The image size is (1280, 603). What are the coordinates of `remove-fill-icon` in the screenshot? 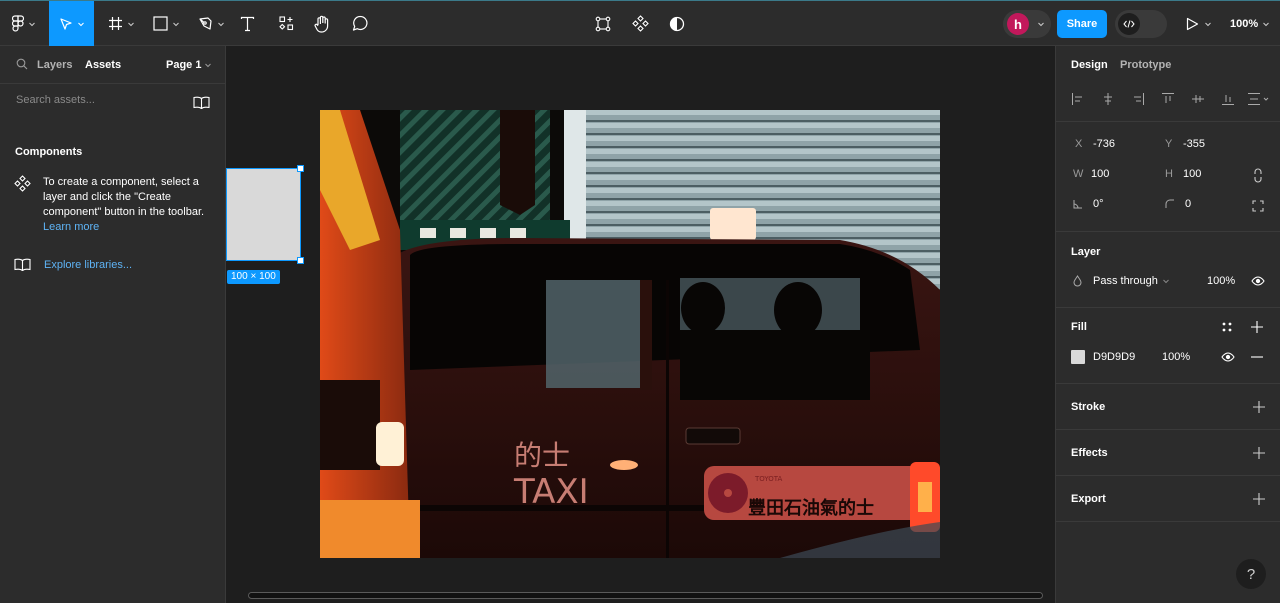 It's located at (1257, 357).